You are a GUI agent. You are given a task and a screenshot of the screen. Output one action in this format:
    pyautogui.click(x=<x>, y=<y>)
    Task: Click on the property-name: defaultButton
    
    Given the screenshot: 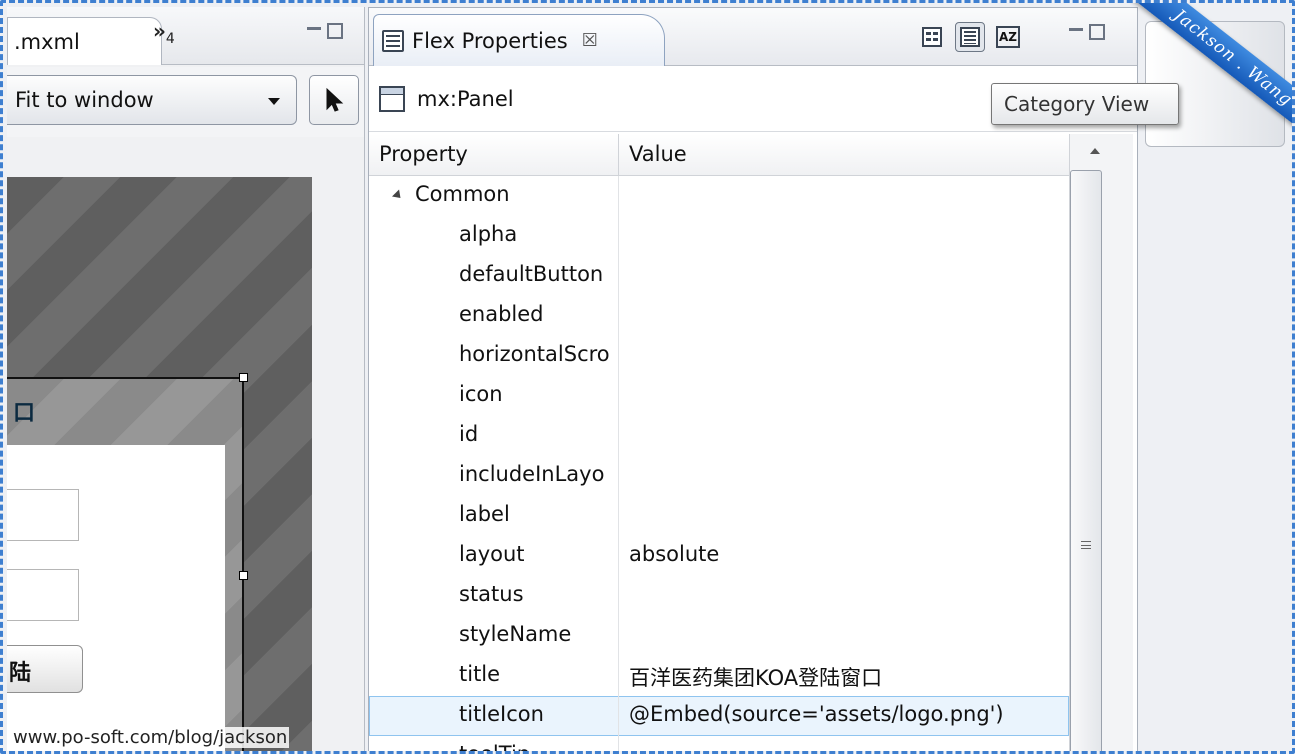 What is the action you would take?
    pyautogui.click(x=494, y=276)
    